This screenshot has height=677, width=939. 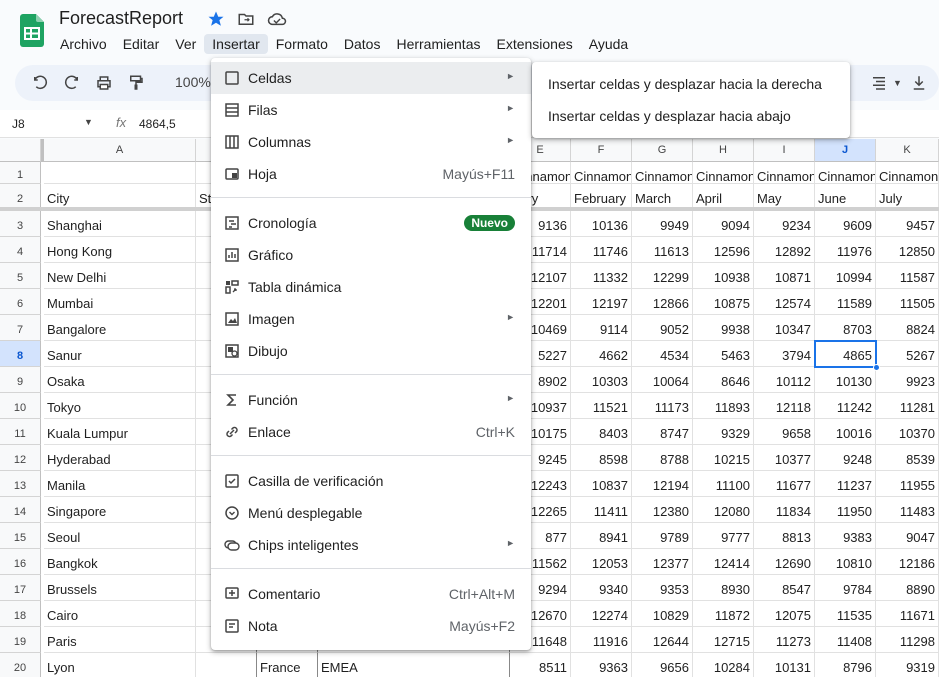 I want to click on menu-ayuda: Ayuda, so click(x=608, y=44).